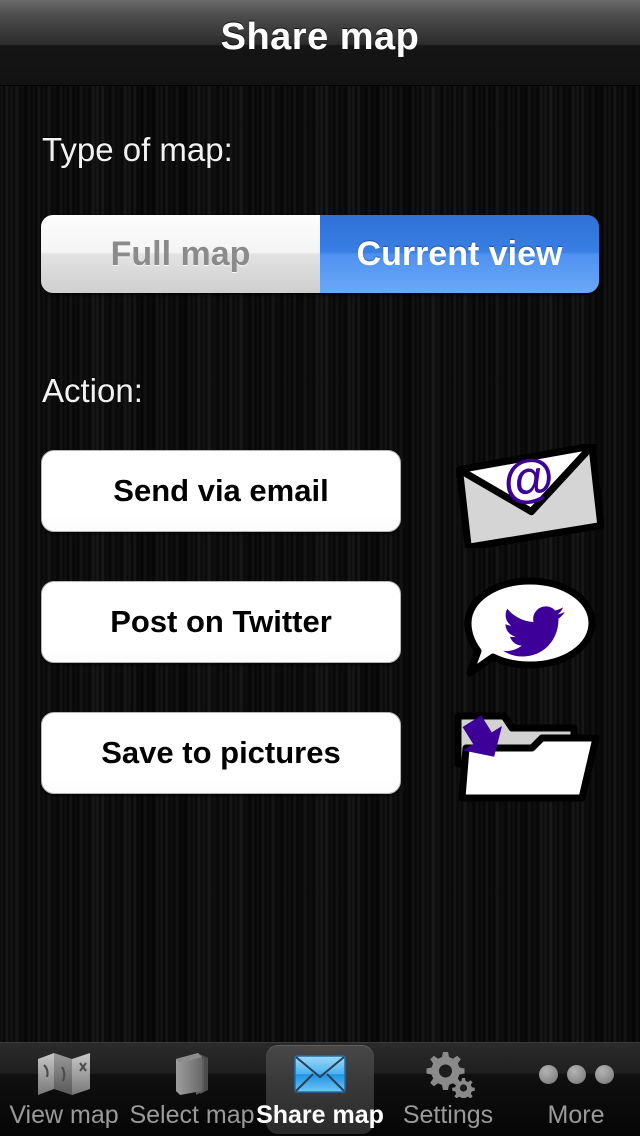 Image resolution: width=640 pixels, height=1136 pixels. What do you see at coordinates (448, 1115) in the screenshot?
I see `tab-label-settings: Settings` at bounding box center [448, 1115].